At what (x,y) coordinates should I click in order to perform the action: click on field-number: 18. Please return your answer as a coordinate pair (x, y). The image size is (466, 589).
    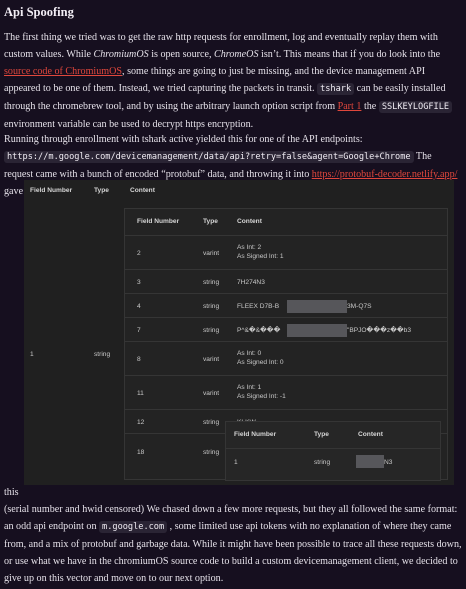
    Looking at the image, I should click on (141, 452).